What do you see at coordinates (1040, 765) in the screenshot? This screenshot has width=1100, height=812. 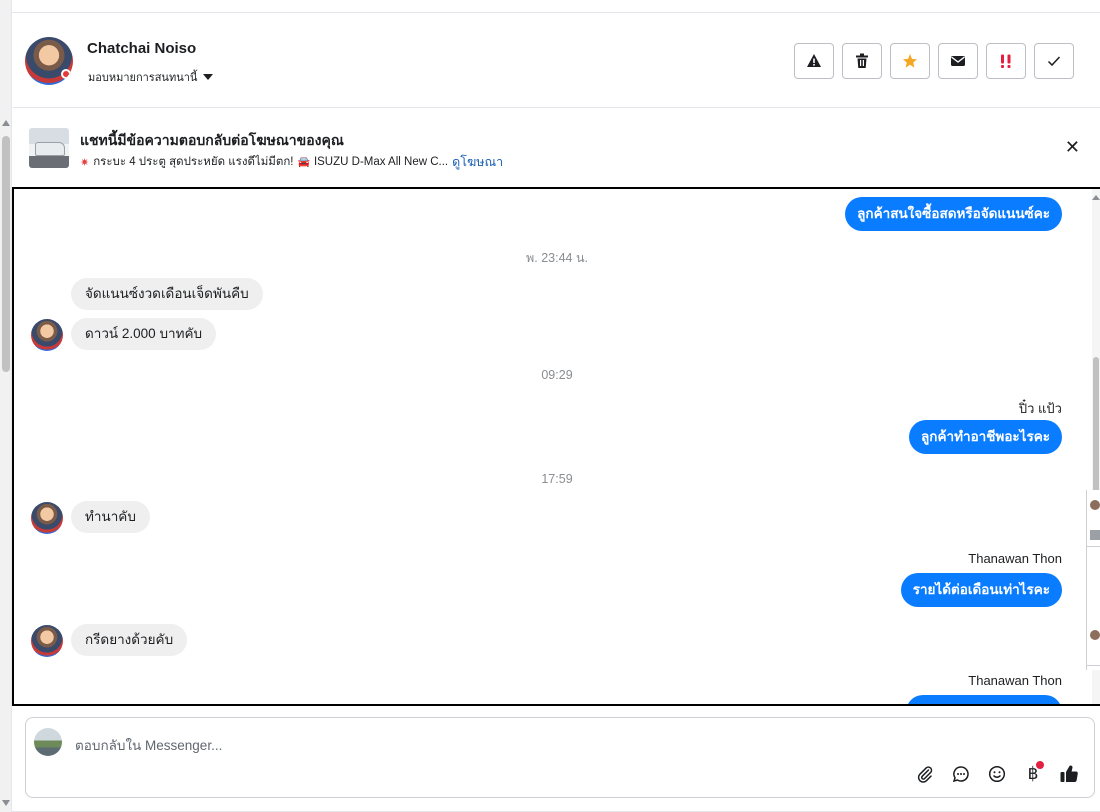 I see `notification-dot` at bounding box center [1040, 765].